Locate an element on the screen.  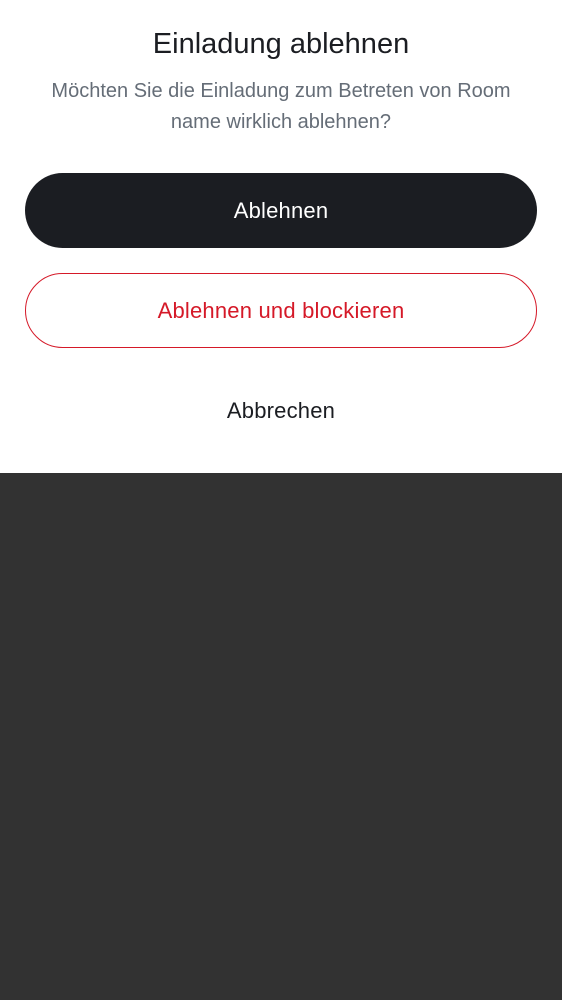
cancel-button: Abbrechen is located at coordinates (281, 410).